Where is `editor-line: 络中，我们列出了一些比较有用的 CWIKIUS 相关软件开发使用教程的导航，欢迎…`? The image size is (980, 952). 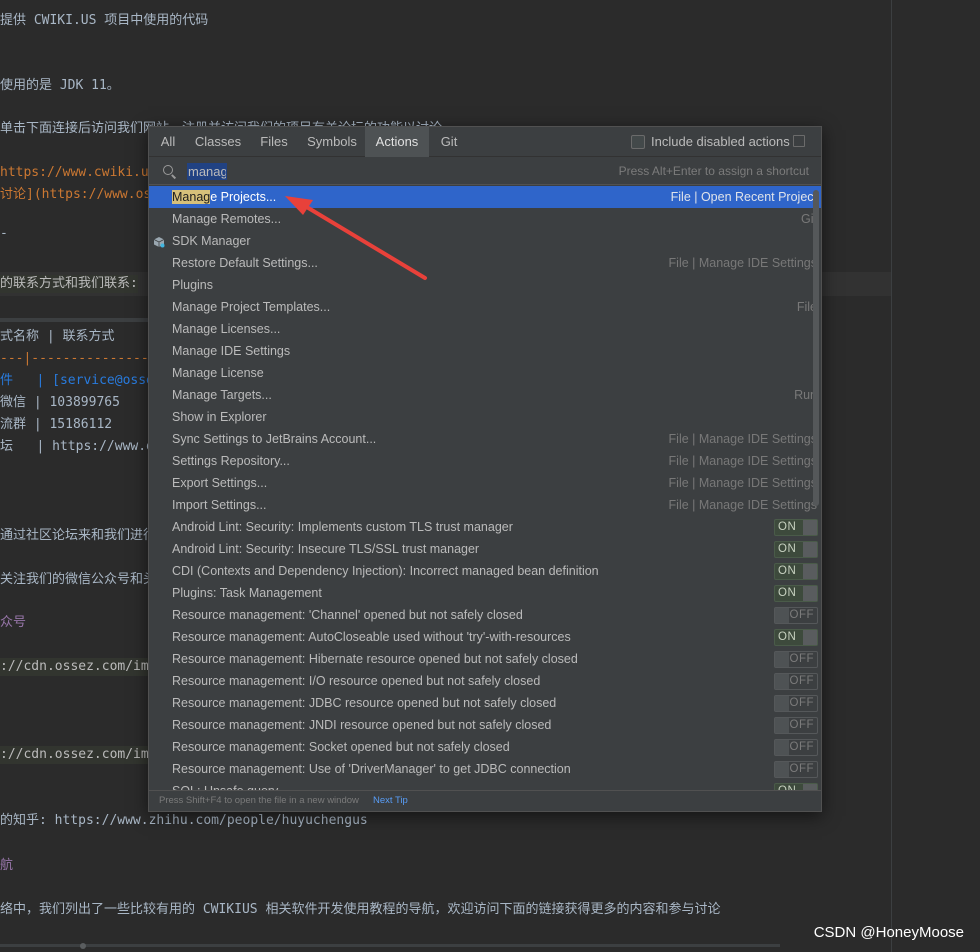
editor-line: 络中，我们列出了一些比较有用的 CWIKIUS 相关软件开发使用教程的导航，欢迎… is located at coordinates (360, 909).